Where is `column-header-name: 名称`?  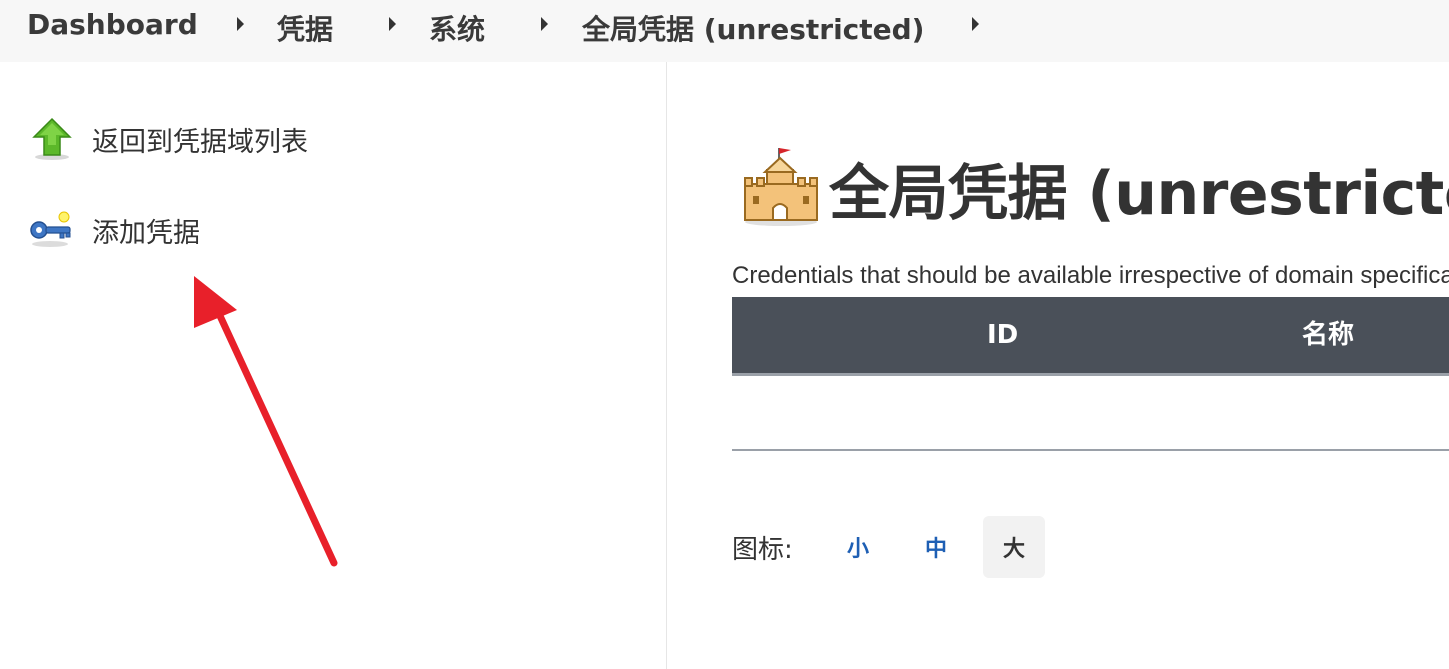 column-header-name: 名称 is located at coordinates (1328, 335).